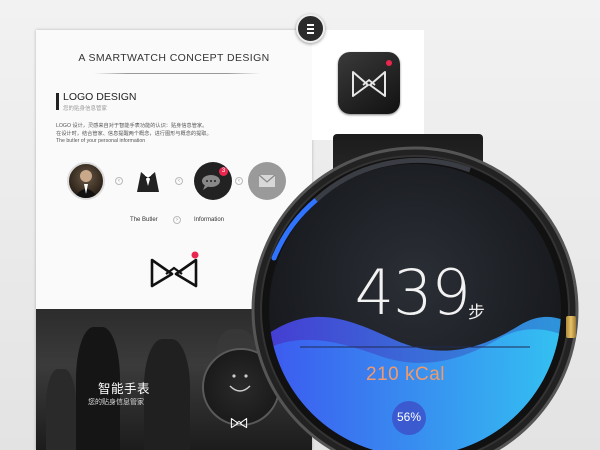 The width and height of the screenshot is (600, 450). What do you see at coordinates (405, 374) in the screenshot?
I see `calories-readout: 210 kCal` at bounding box center [405, 374].